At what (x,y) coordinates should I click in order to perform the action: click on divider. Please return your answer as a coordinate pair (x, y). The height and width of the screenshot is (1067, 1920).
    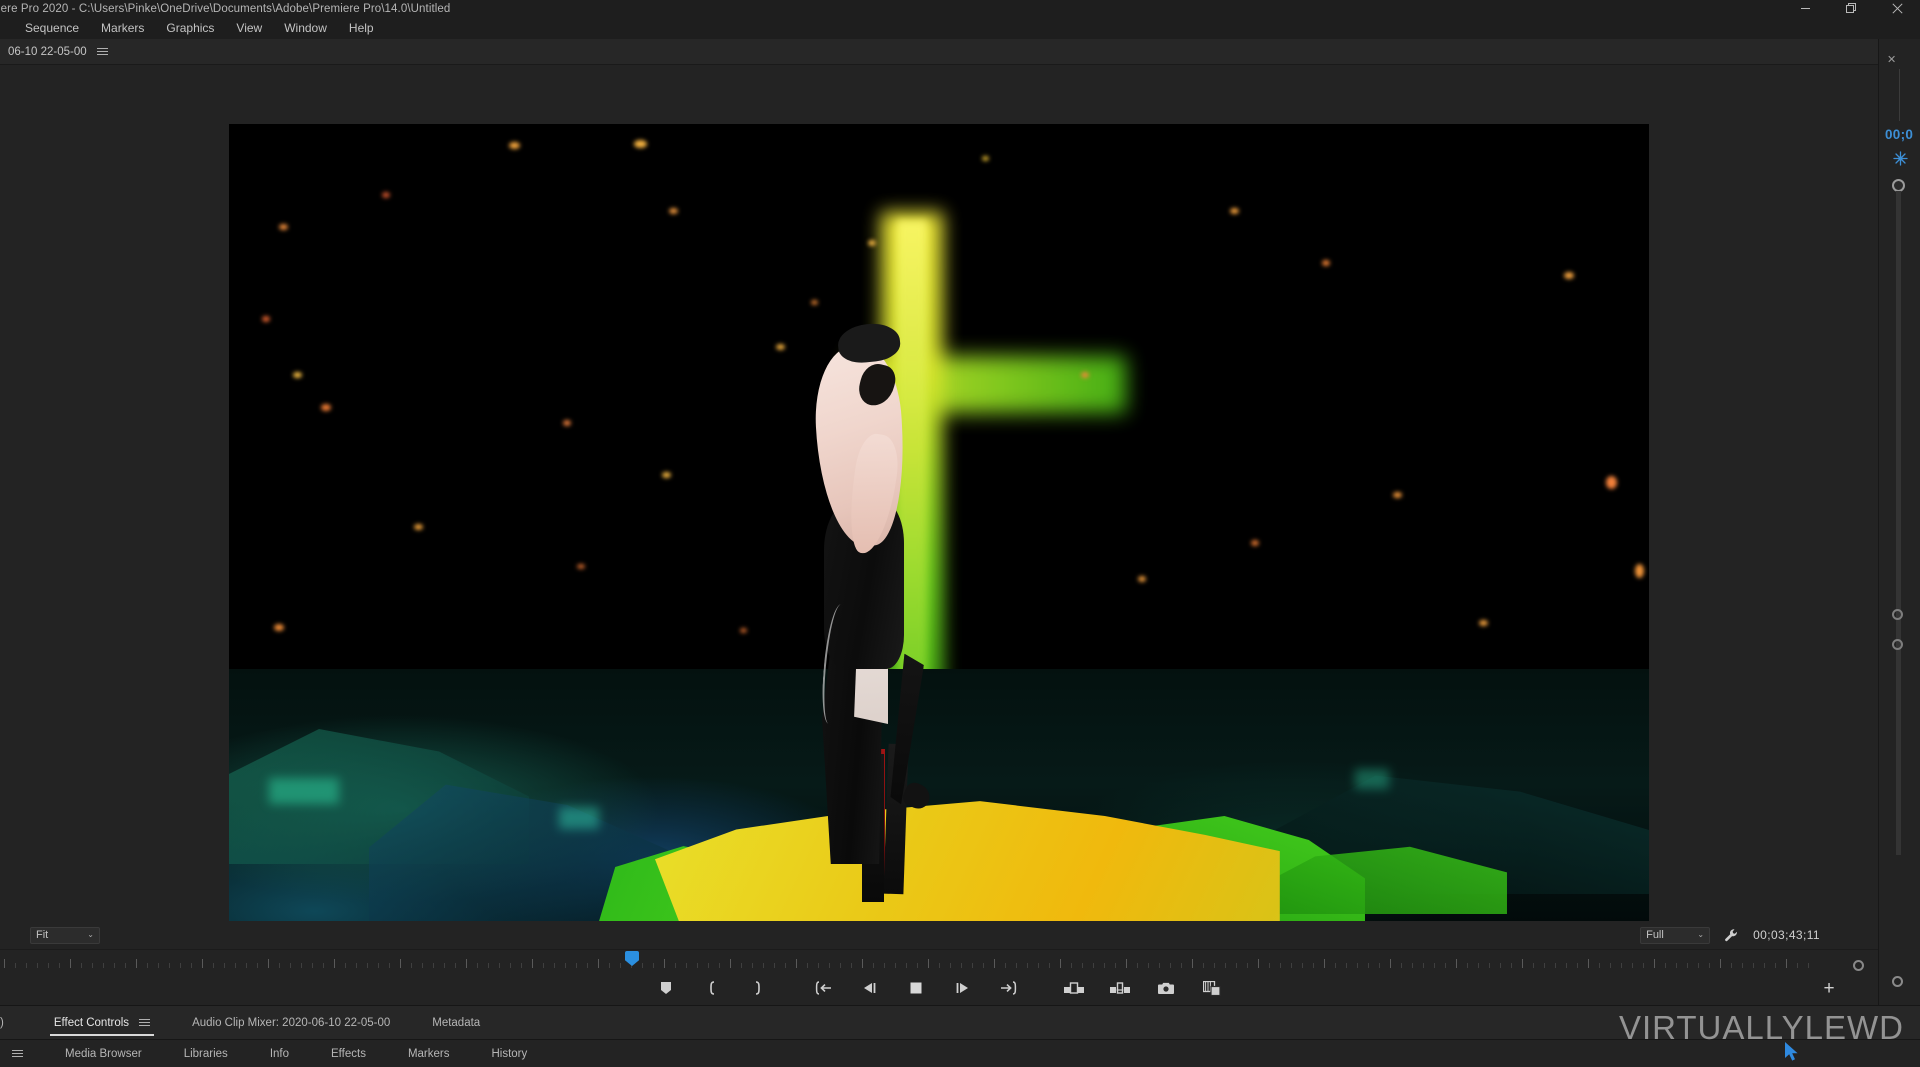
    Looking at the image, I should click on (1899, 95).